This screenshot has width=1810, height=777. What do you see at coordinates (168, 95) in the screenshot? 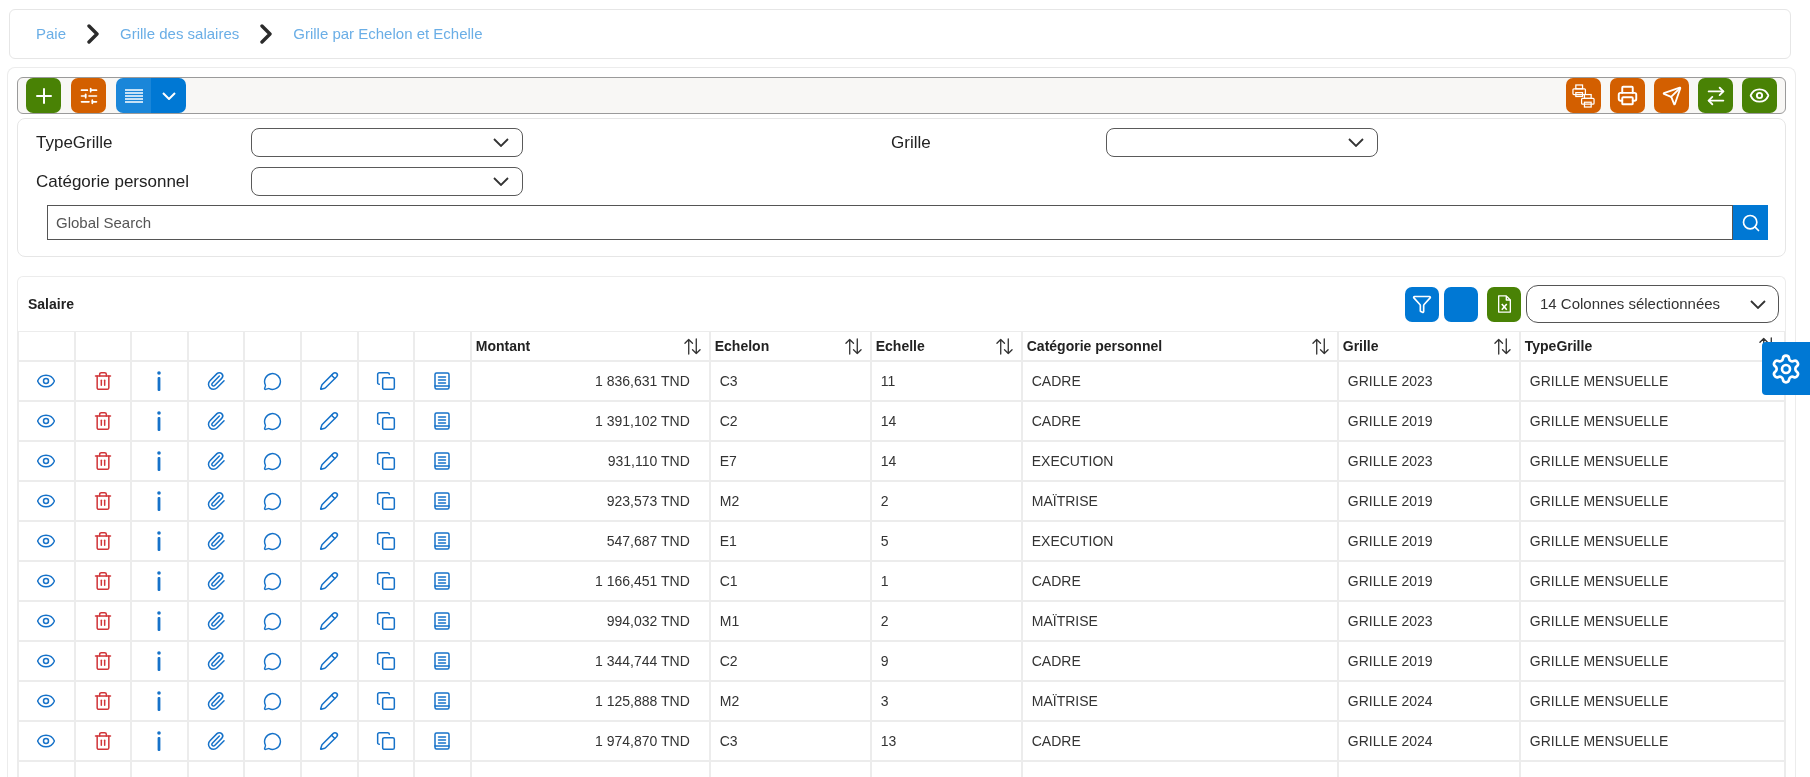
I see `dropdown-button` at bounding box center [168, 95].